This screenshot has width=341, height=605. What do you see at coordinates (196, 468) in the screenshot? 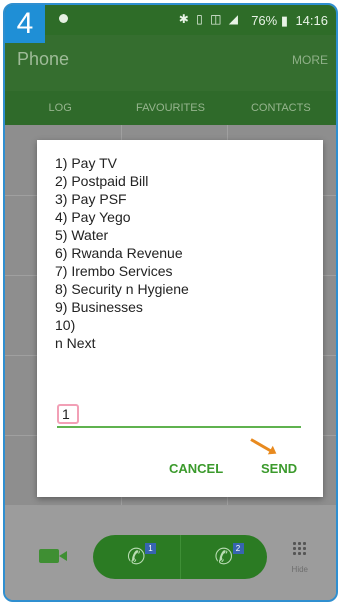
I see `cancel-button: CANCEL` at bounding box center [196, 468].